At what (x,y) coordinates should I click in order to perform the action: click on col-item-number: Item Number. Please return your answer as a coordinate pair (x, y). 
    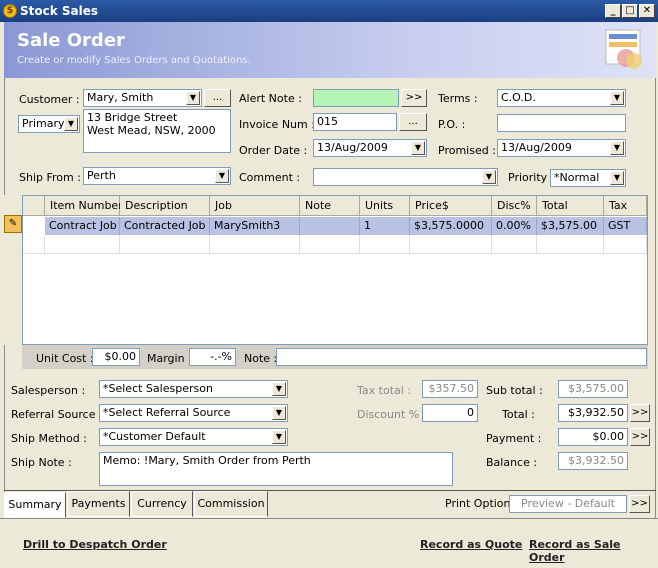
    Looking at the image, I should click on (84, 206).